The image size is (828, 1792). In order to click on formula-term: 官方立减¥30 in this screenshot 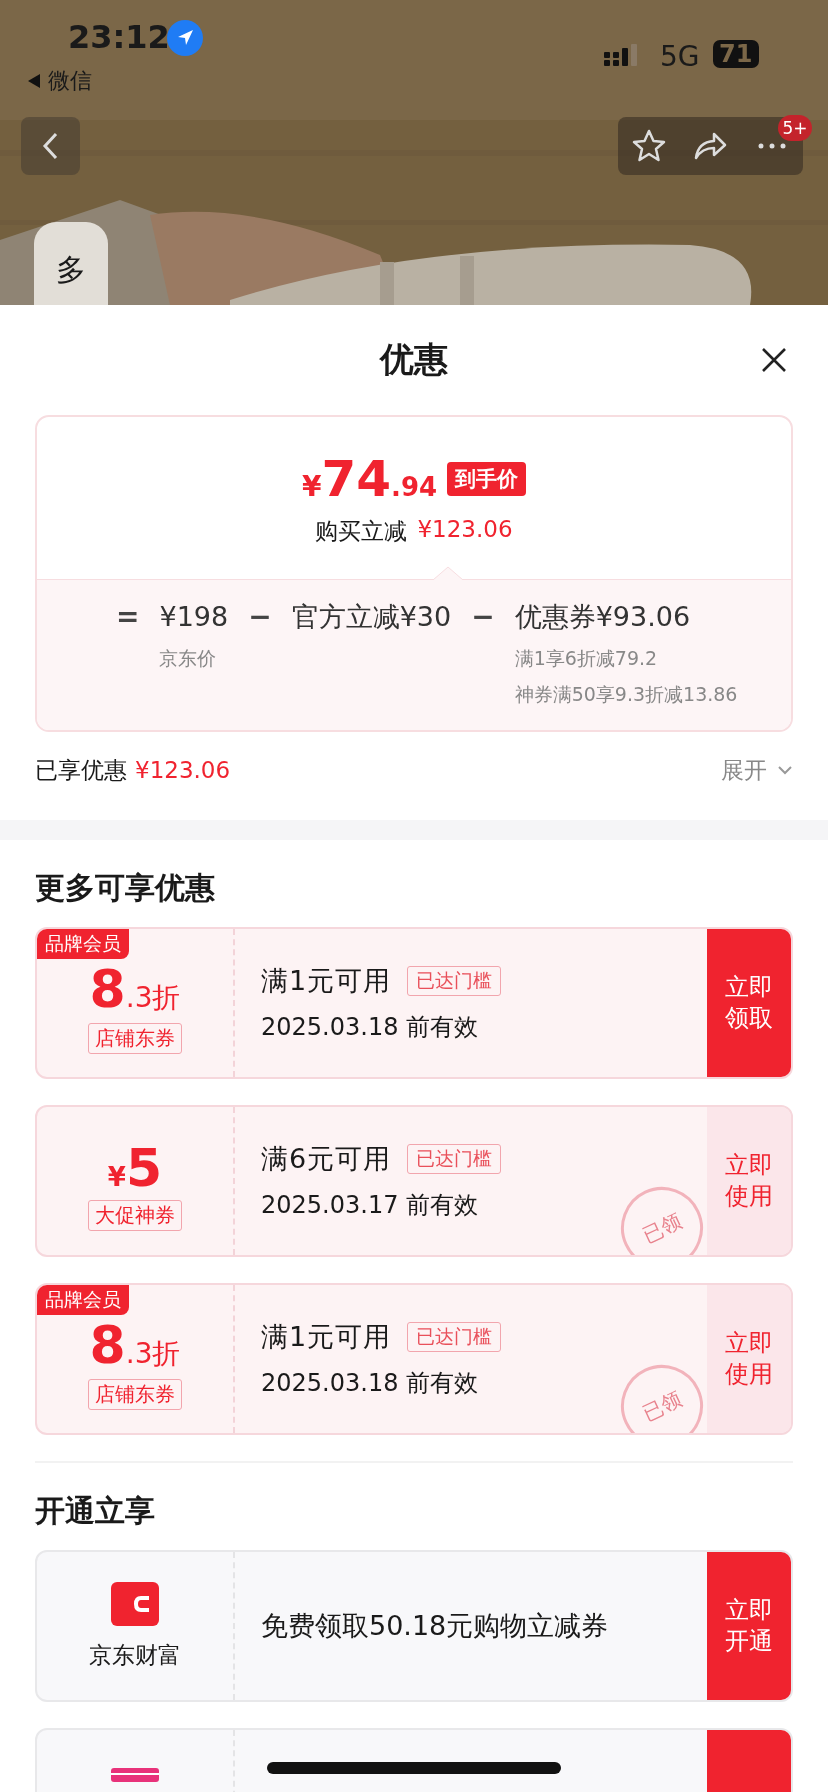, I will do `click(371, 617)`.